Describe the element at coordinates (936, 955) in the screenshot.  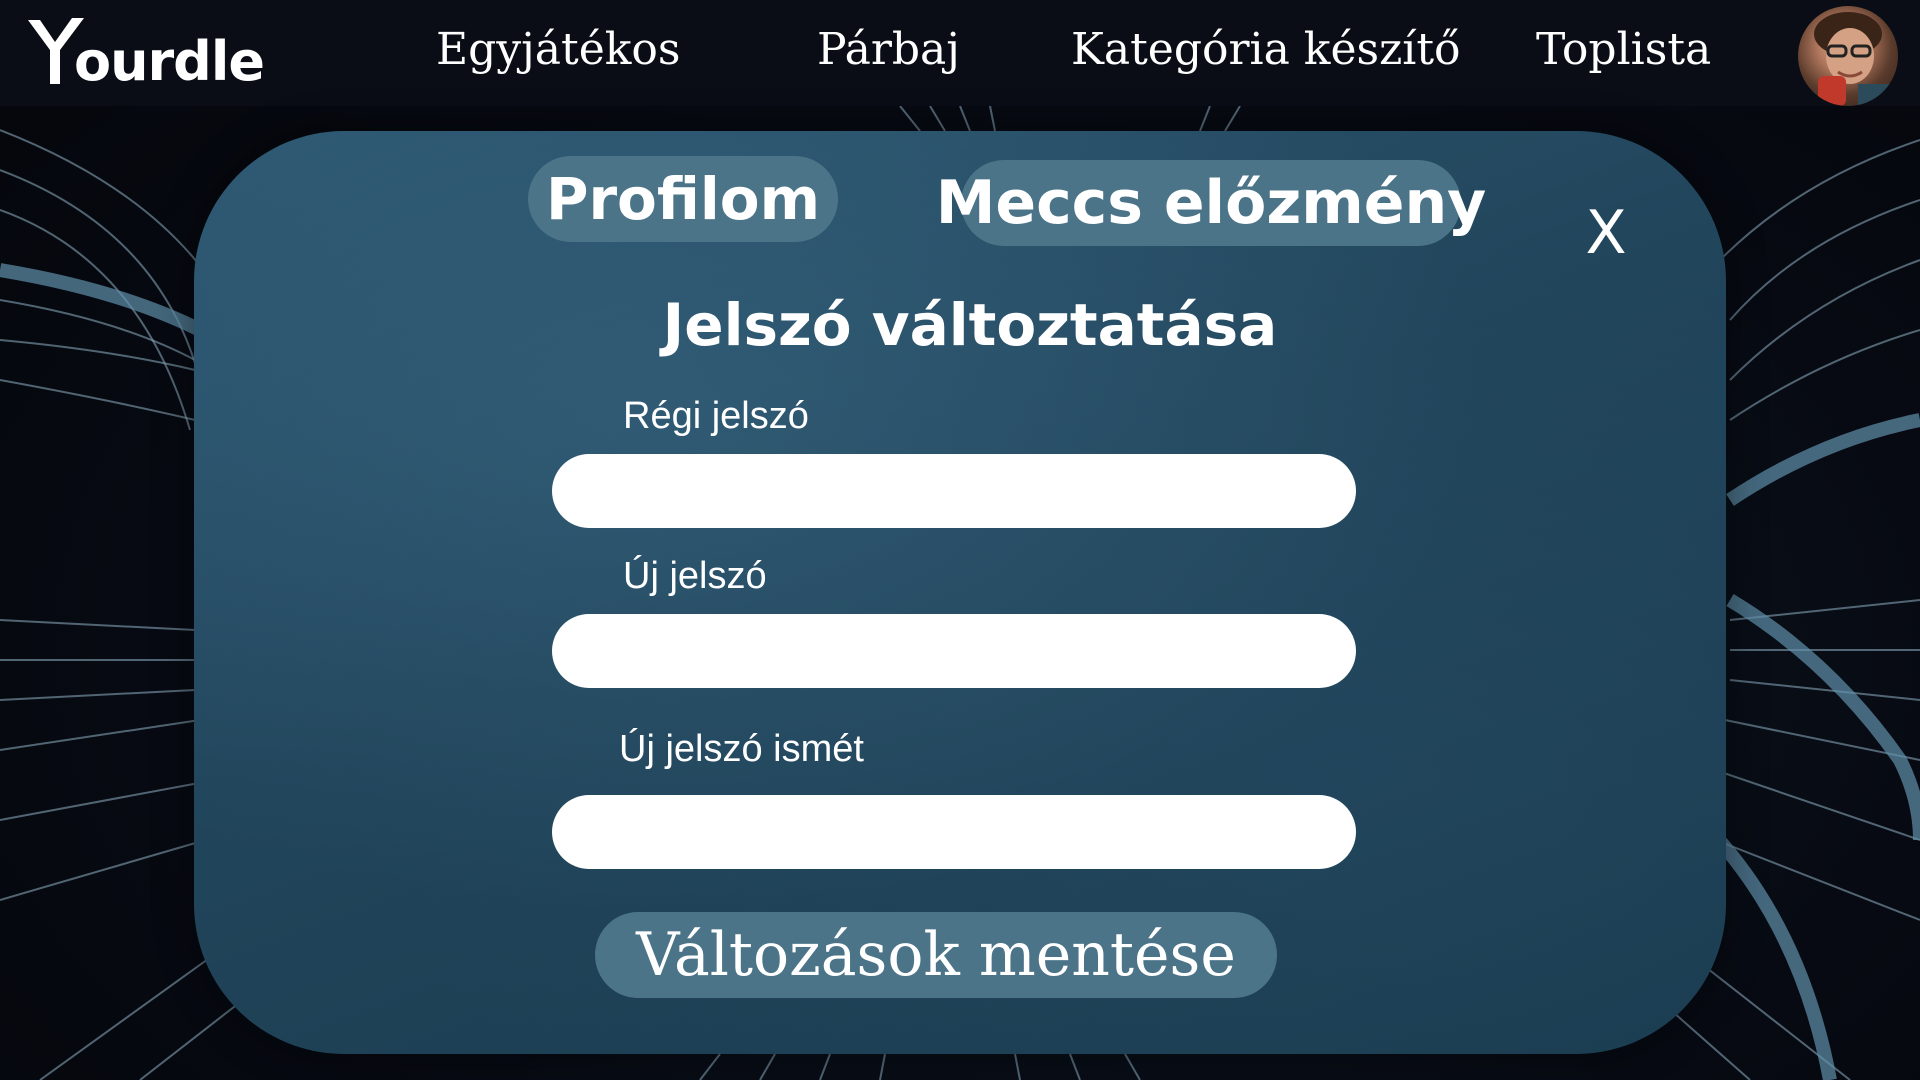
I see `save-changes-button: Változások mentése` at that location.